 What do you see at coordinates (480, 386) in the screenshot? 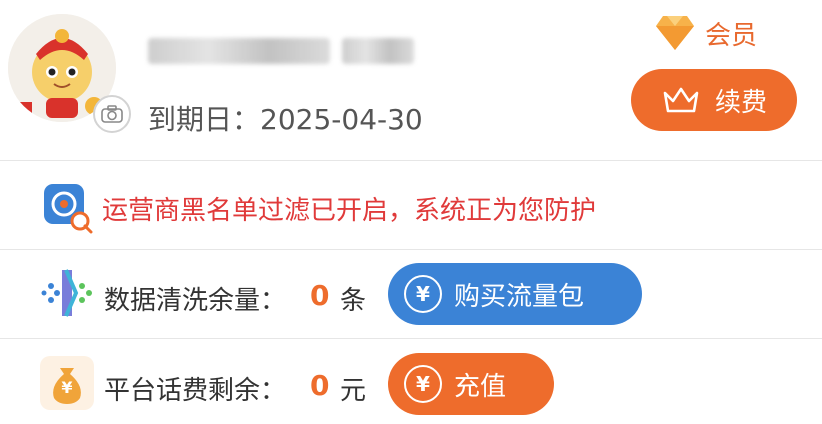
I see `recharge-label: 充值` at bounding box center [480, 386].